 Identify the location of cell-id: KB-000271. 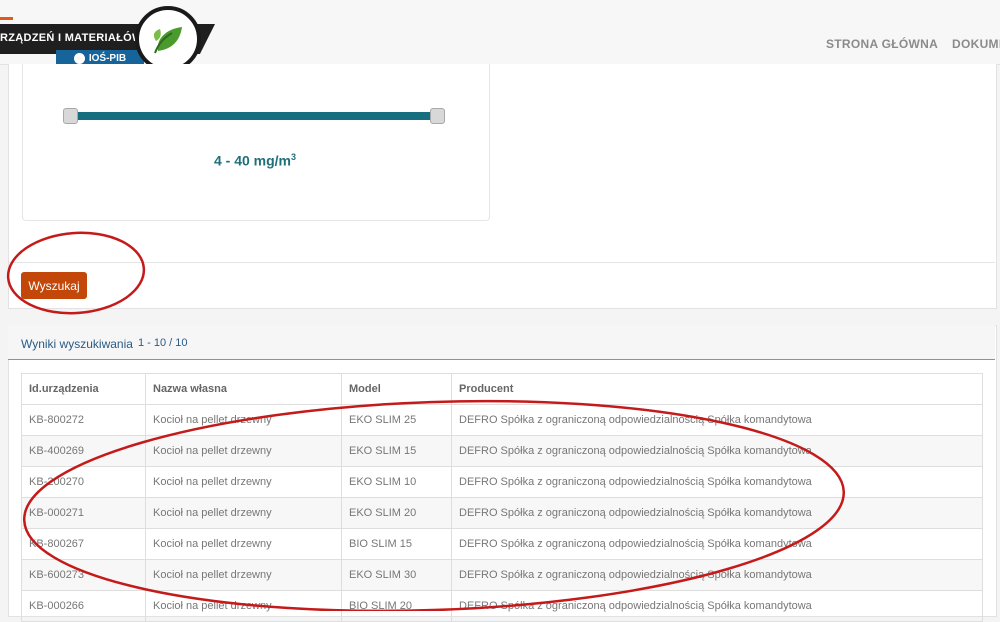
(83, 513).